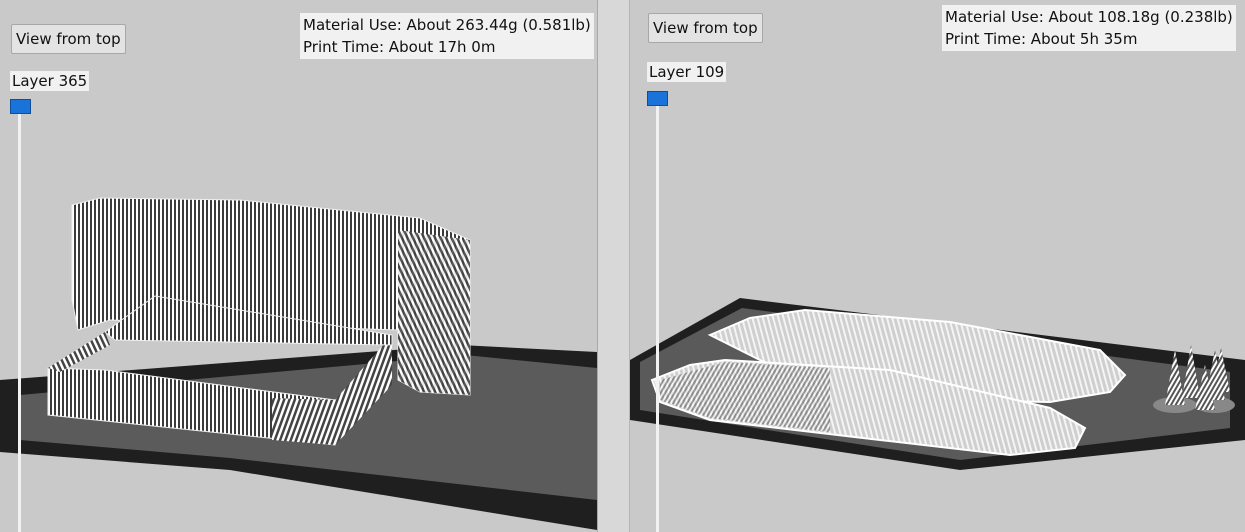  Describe the element at coordinates (19, 322) in the screenshot. I see `left-layer-slider-track` at that location.